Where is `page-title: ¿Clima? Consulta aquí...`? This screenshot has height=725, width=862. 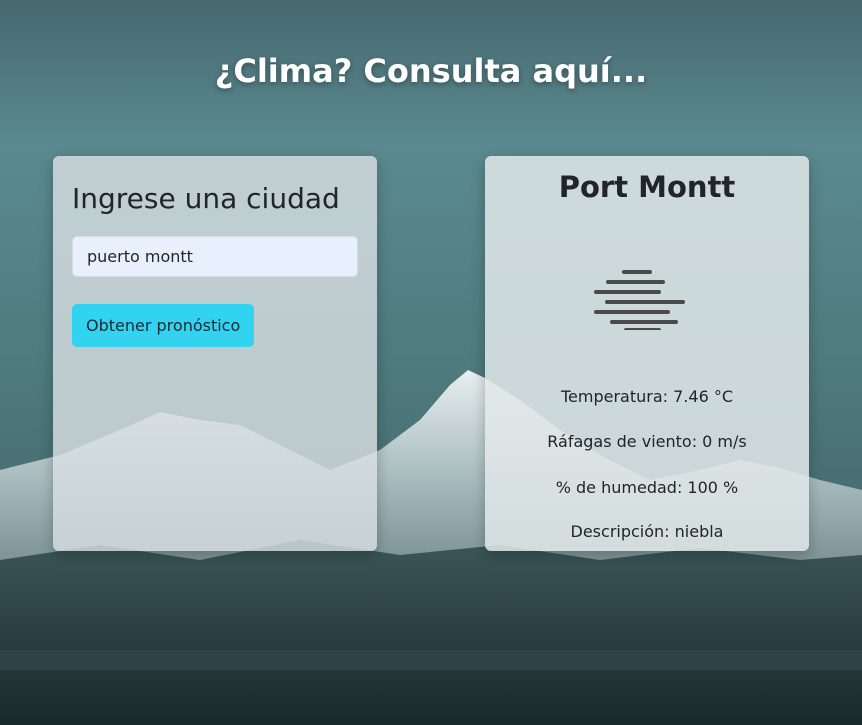 page-title: ¿Clima? Consulta aquí... is located at coordinates (431, 71).